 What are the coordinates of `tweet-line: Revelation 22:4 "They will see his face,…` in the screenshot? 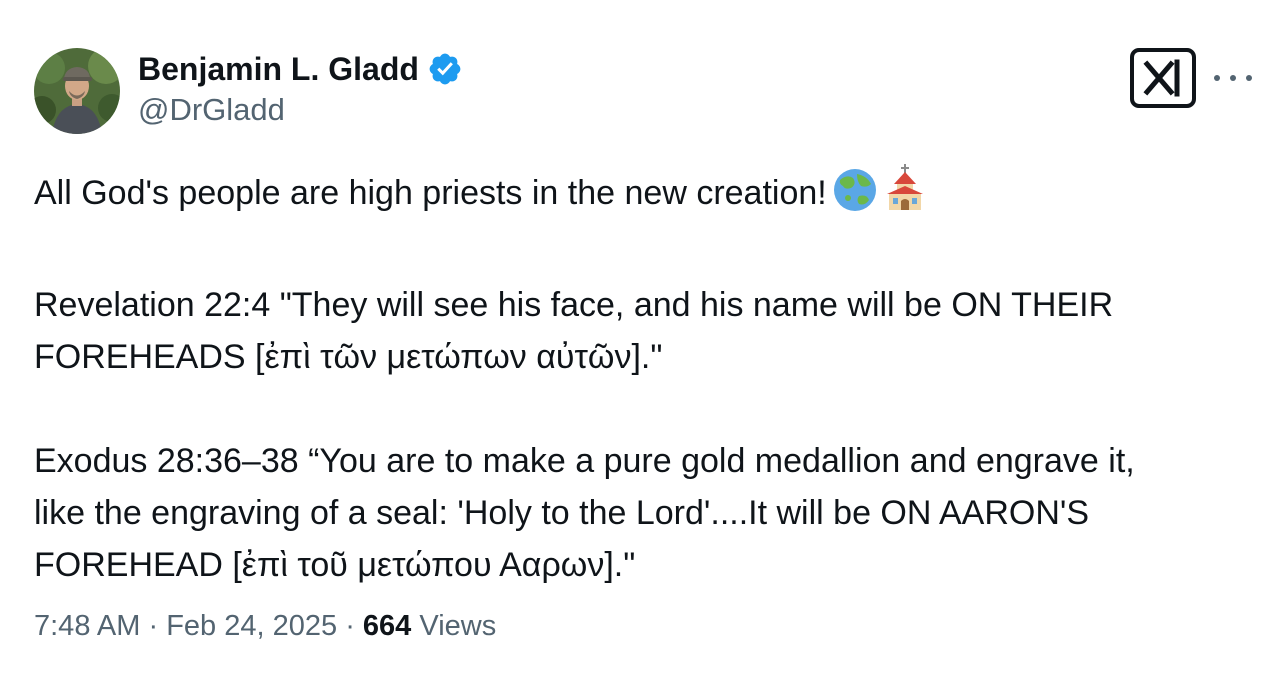 It's located at (574, 305).